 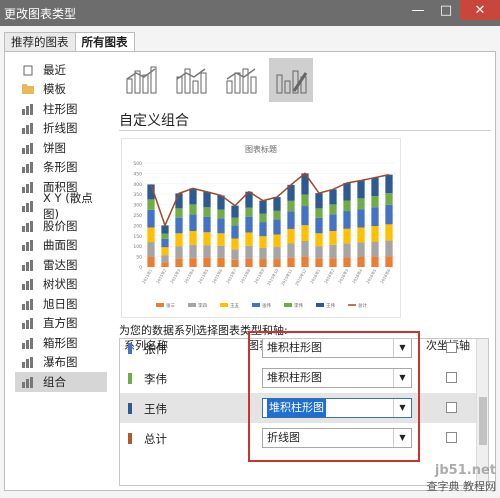 I want to click on x-tick-label: 2016年1, so click(x=315, y=276).